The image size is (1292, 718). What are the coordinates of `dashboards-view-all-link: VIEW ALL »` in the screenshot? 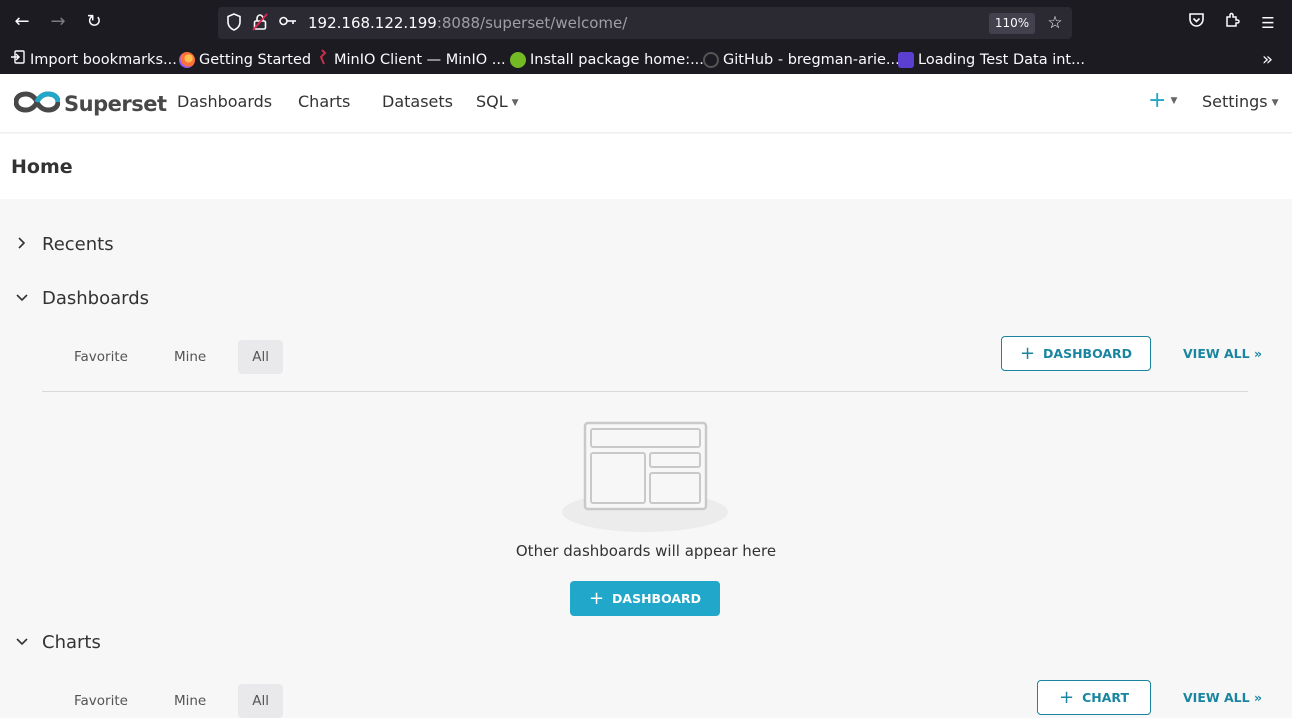 It's located at (1222, 353).